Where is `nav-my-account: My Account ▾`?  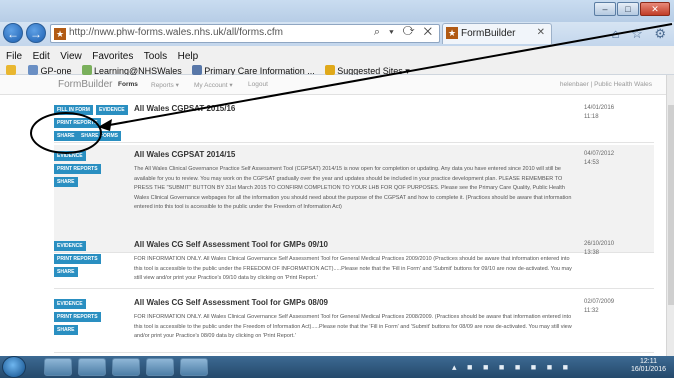
nav-my-account: My Account ▾ is located at coordinates (213, 85).